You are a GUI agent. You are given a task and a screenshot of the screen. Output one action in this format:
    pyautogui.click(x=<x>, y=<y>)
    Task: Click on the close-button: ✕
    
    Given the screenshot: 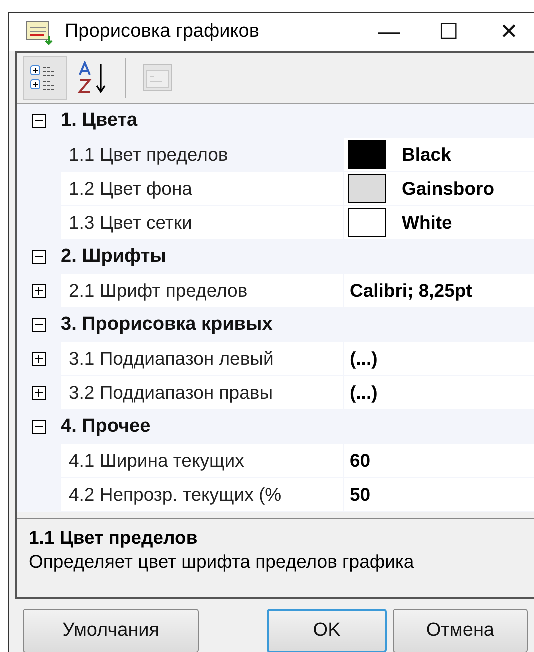 What is the action you would take?
    pyautogui.click(x=509, y=32)
    